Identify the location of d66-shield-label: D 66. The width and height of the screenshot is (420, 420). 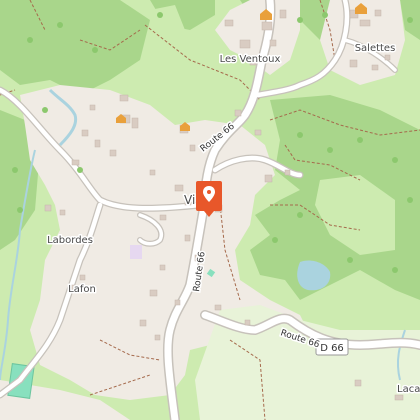
(332, 348).